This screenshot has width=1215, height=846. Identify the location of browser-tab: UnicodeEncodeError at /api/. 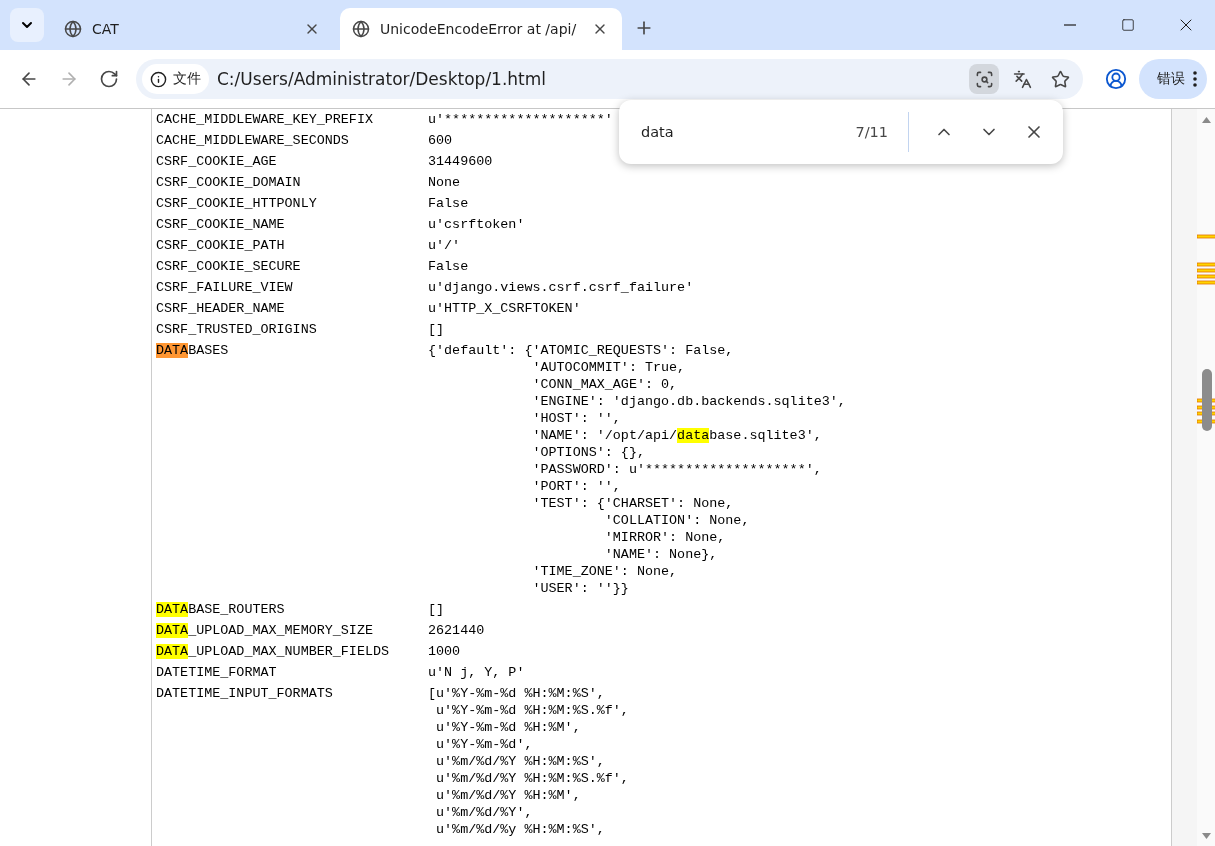
(481, 29).